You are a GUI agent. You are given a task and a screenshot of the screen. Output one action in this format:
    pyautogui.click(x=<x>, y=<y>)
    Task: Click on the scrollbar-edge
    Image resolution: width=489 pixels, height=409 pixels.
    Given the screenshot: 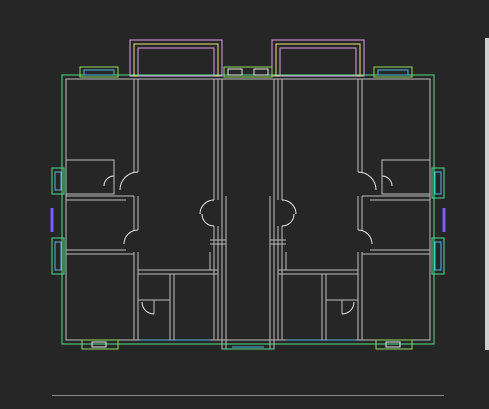 What is the action you would take?
    pyautogui.click(x=487, y=194)
    